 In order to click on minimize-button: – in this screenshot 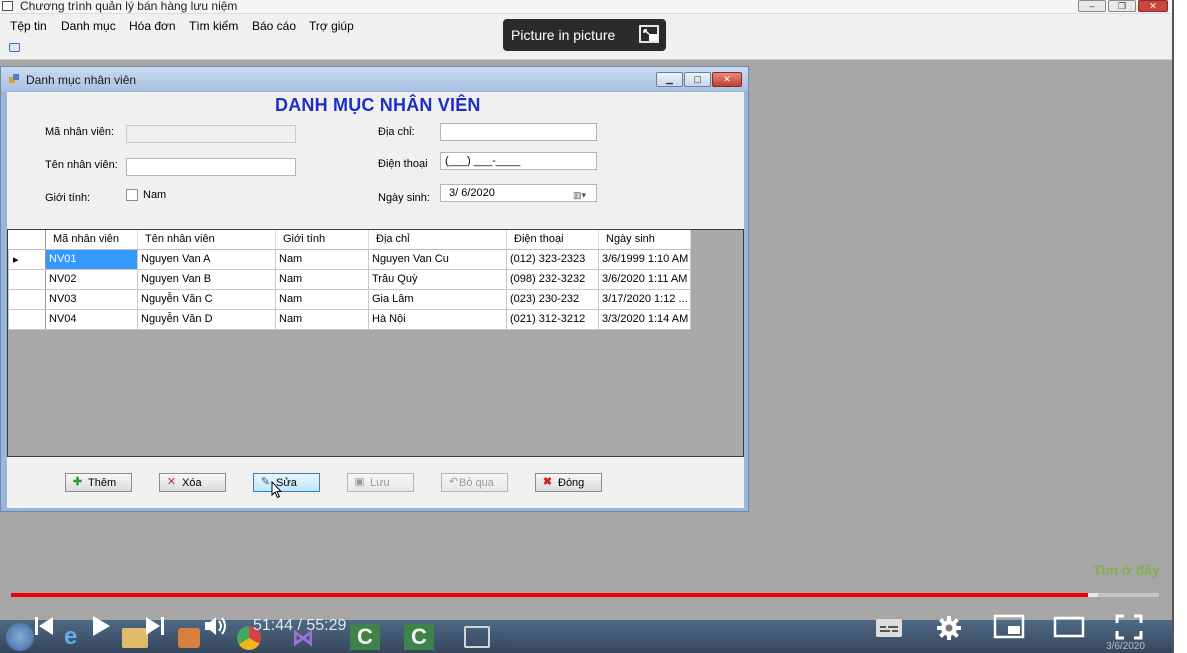, I will do `click(1092, 6)`.